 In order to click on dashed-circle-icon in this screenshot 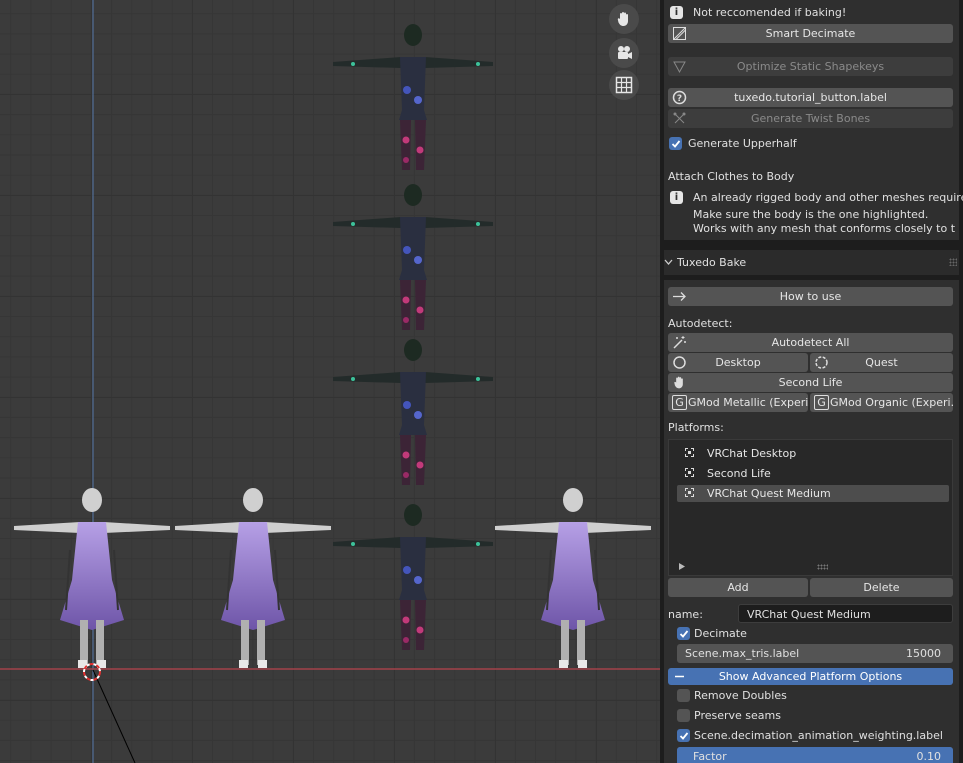, I will do `click(821, 362)`.